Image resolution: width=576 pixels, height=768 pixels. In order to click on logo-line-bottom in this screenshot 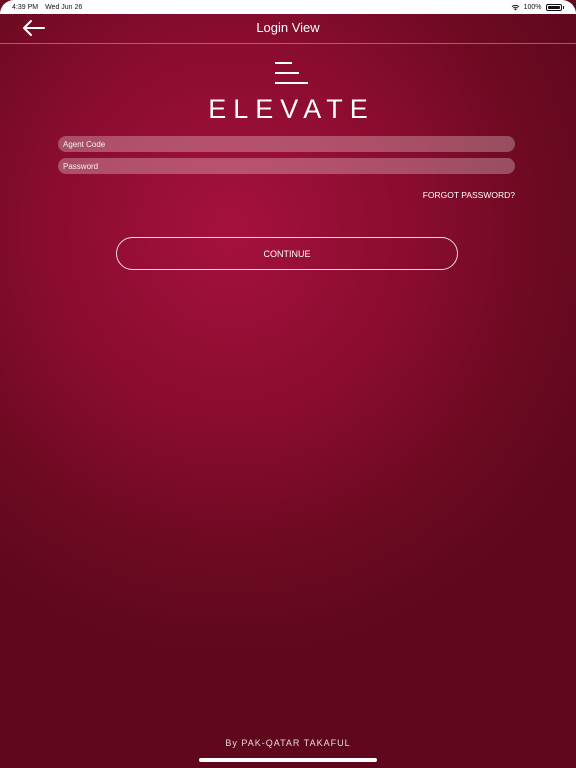, I will do `click(291, 83)`.